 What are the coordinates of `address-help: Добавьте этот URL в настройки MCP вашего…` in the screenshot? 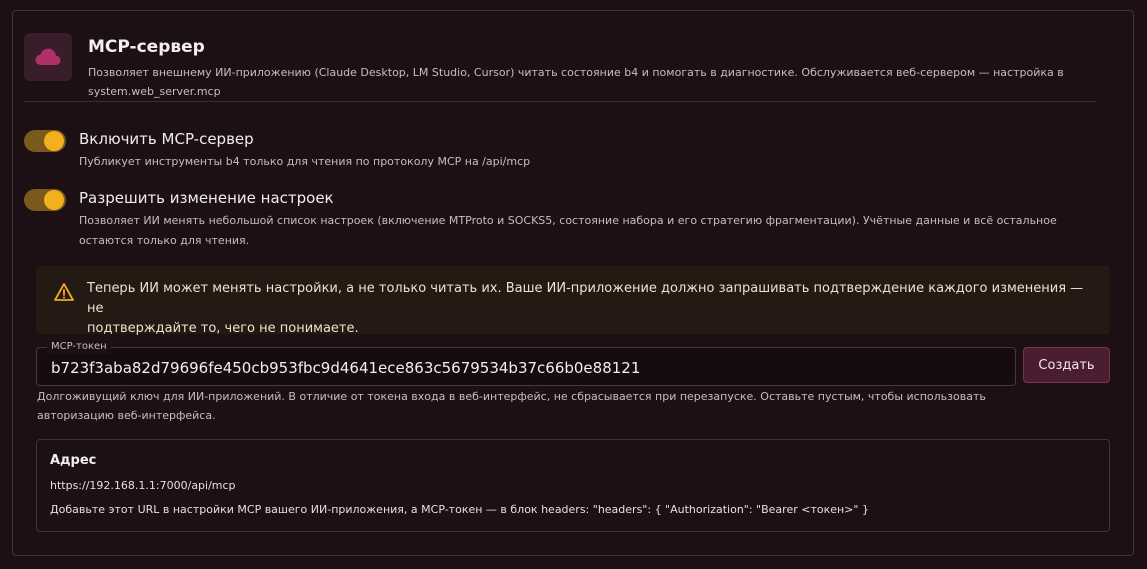 It's located at (459, 509).